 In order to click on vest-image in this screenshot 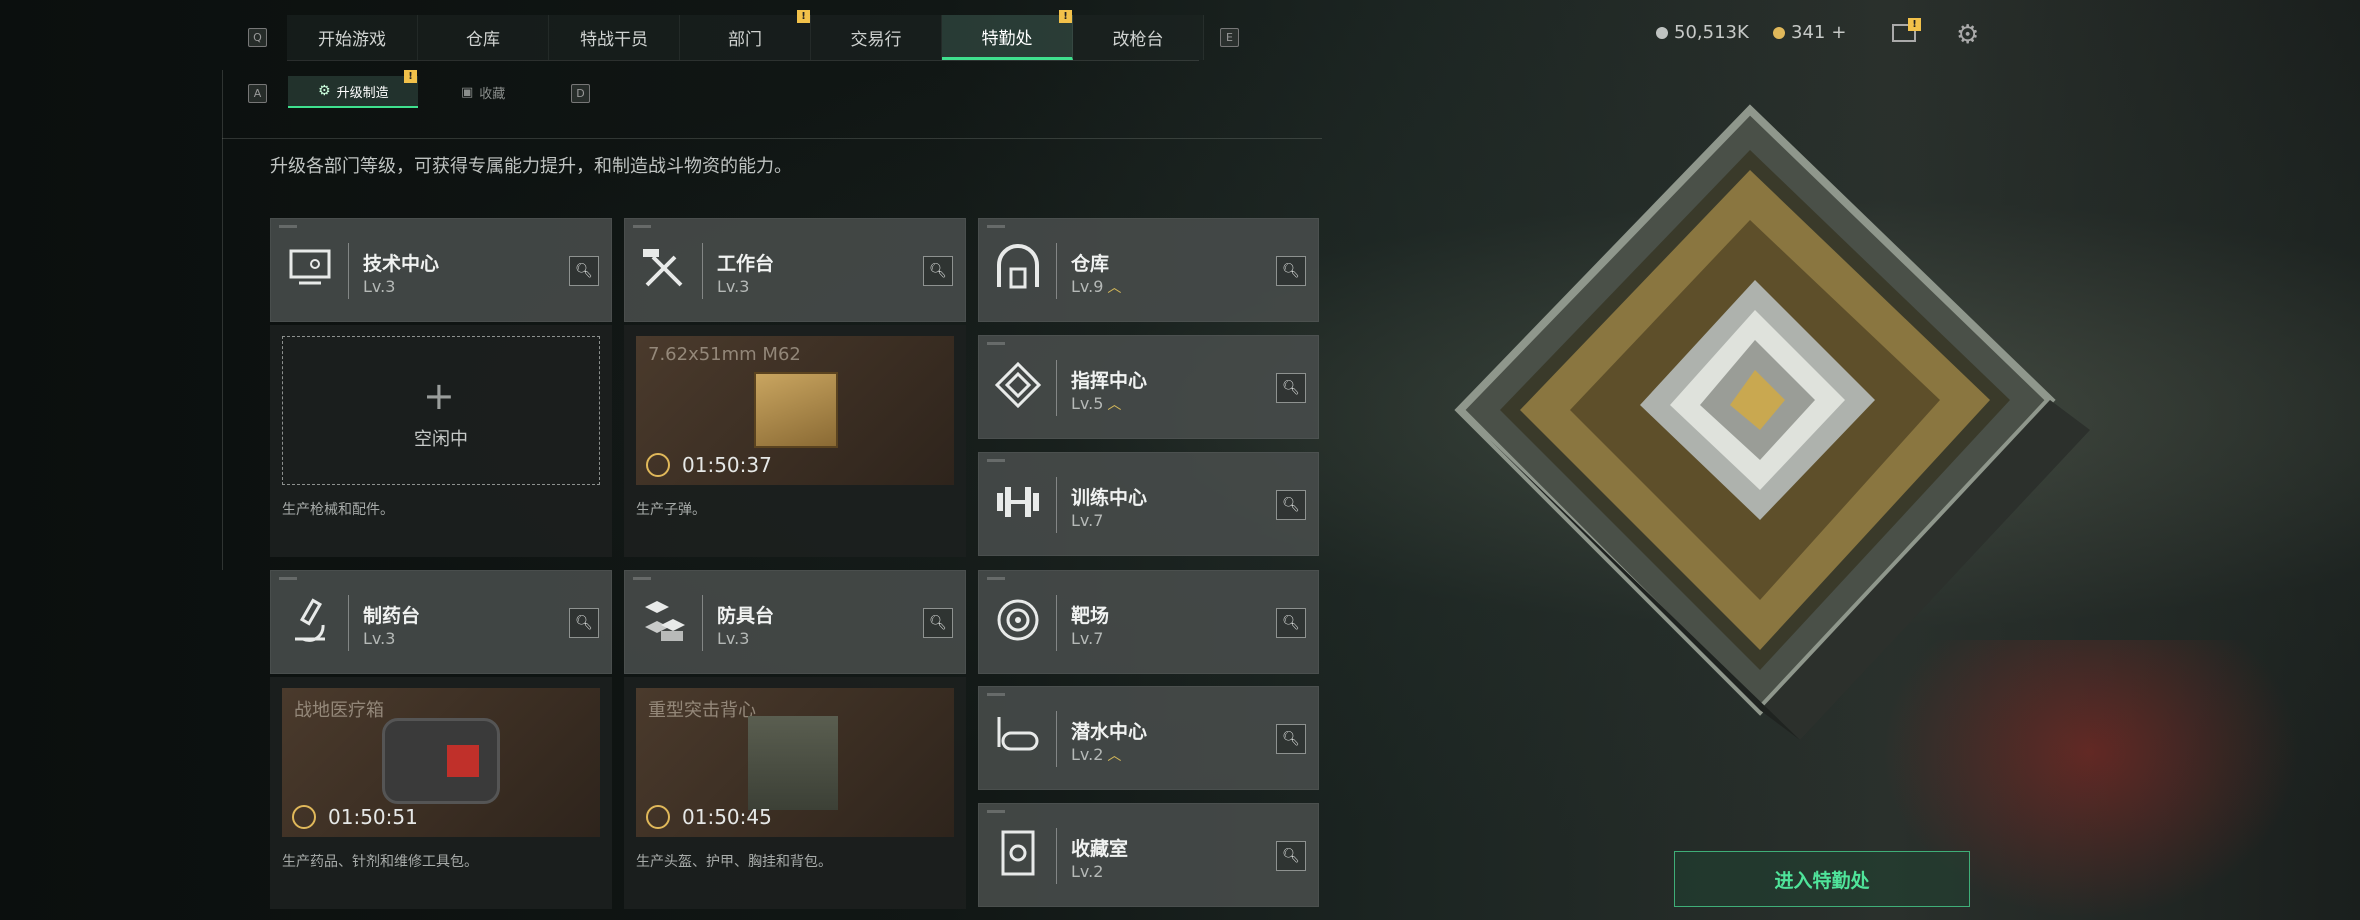, I will do `click(793, 763)`.